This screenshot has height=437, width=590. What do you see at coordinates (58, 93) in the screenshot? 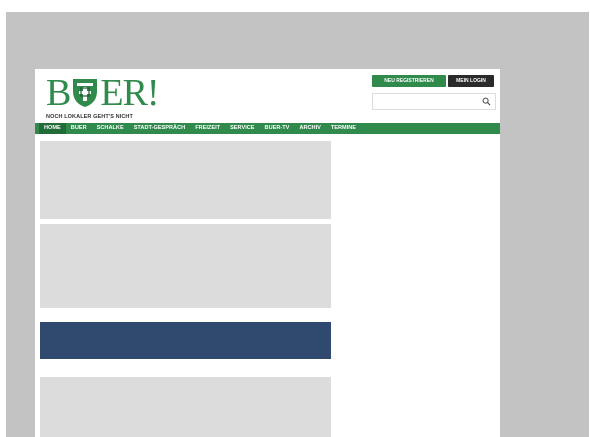
I see `logo-letter-b: B` at bounding box center [58, 93].